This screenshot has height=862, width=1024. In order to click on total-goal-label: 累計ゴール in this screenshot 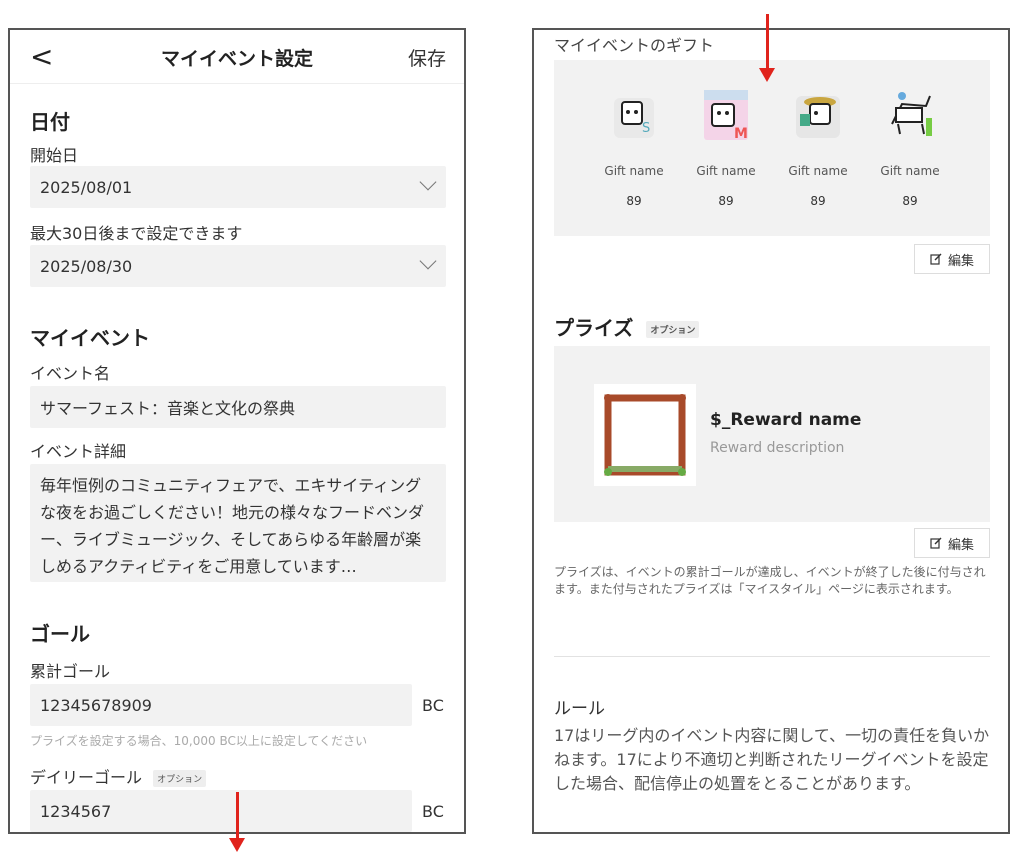, I will do `click(70, 671)`.